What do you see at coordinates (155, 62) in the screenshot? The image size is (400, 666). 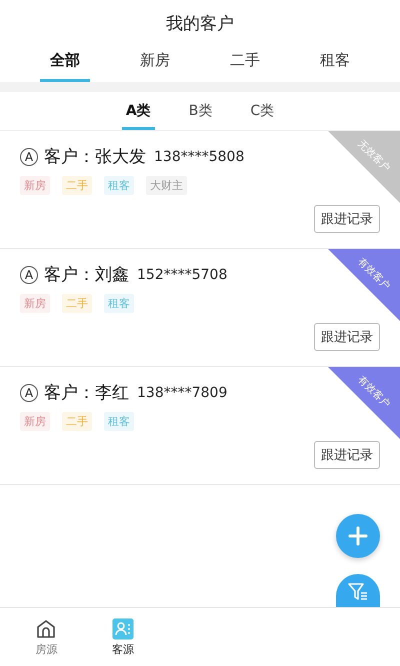 I see `category-tab: 新房` at bounding box center [155, 62].